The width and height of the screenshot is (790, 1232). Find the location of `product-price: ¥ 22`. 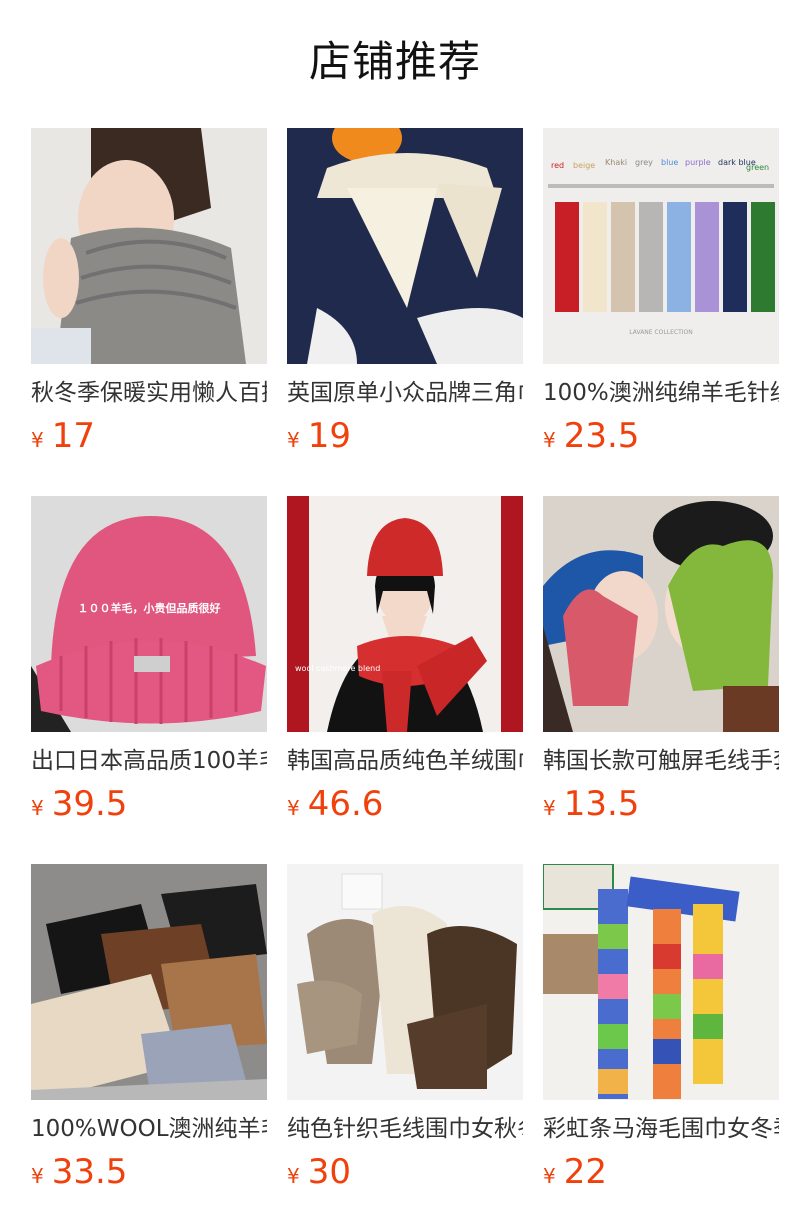

product-price: ¥ 22 is located at coordinates (661, 1172).